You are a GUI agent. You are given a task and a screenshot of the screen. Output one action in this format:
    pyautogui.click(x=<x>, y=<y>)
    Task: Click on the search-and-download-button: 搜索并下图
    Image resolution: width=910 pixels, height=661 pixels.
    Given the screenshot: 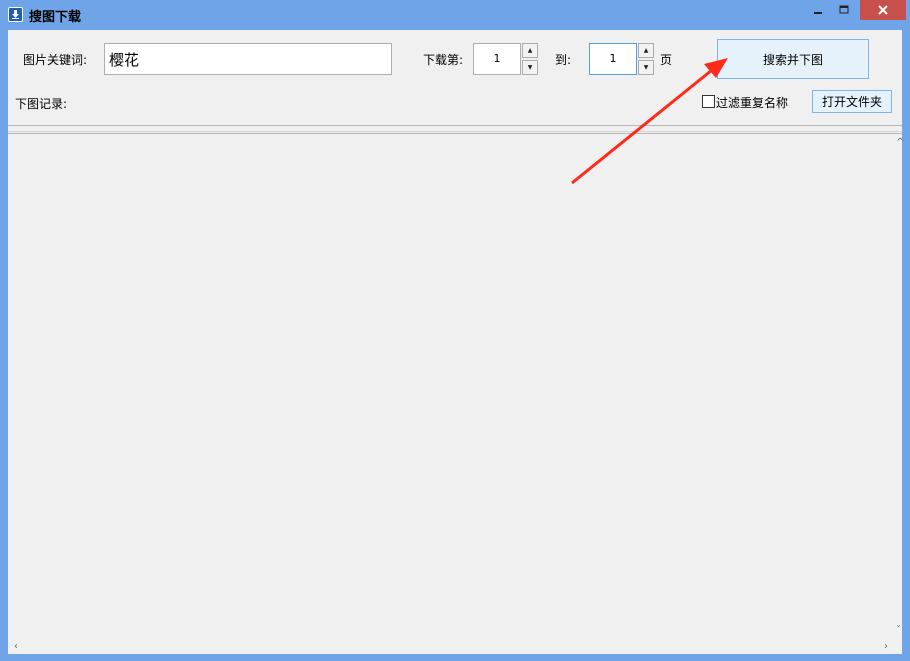 What is the action you would take?
    pyautogui.click(x=793, y=59)
    